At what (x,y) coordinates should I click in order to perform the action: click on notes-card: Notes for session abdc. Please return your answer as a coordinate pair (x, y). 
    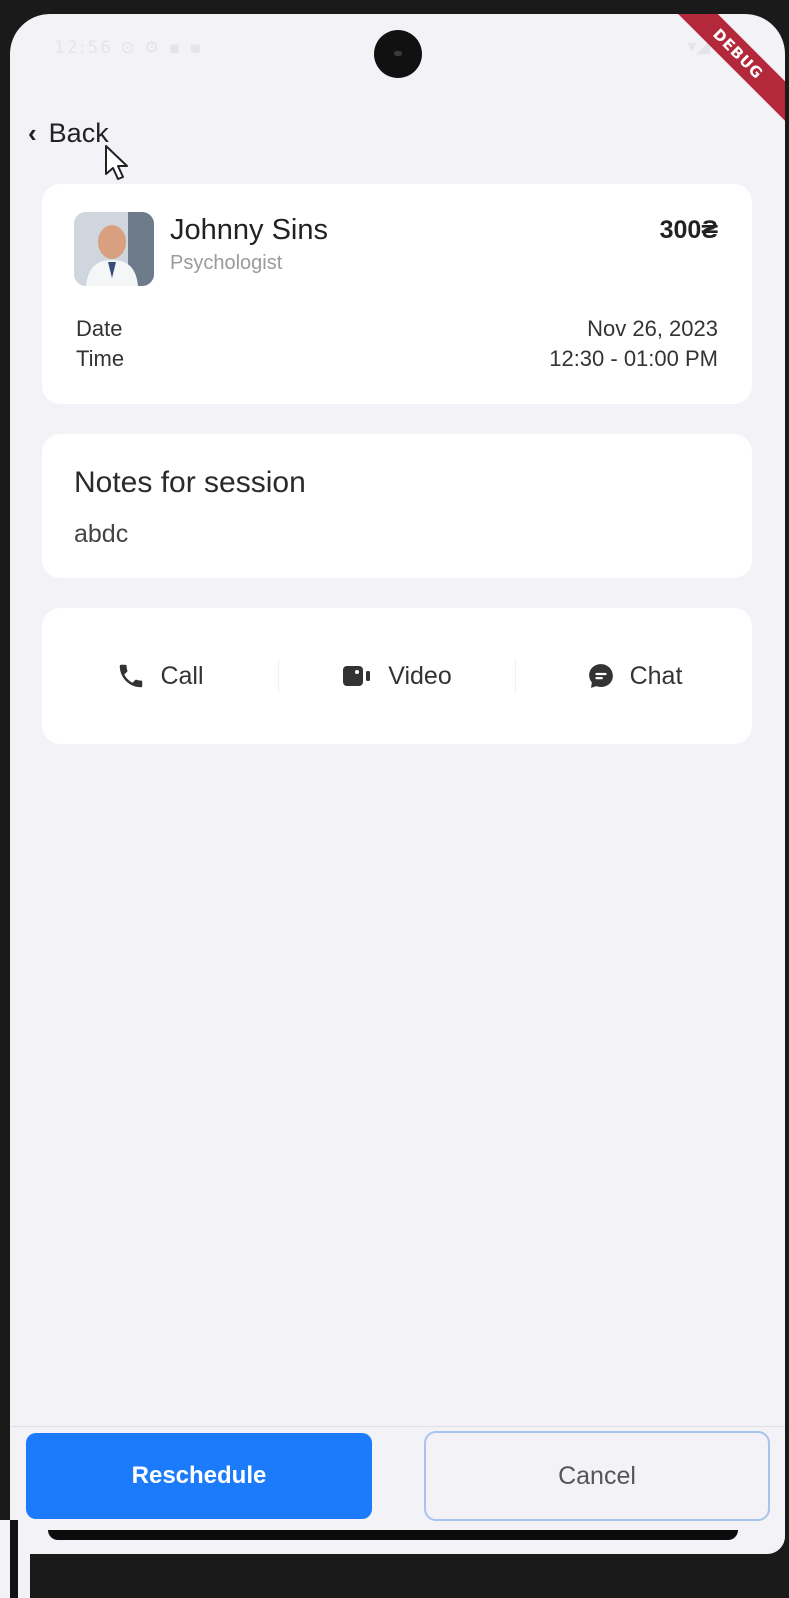
    Looking at the image, I should click on (397, 506).